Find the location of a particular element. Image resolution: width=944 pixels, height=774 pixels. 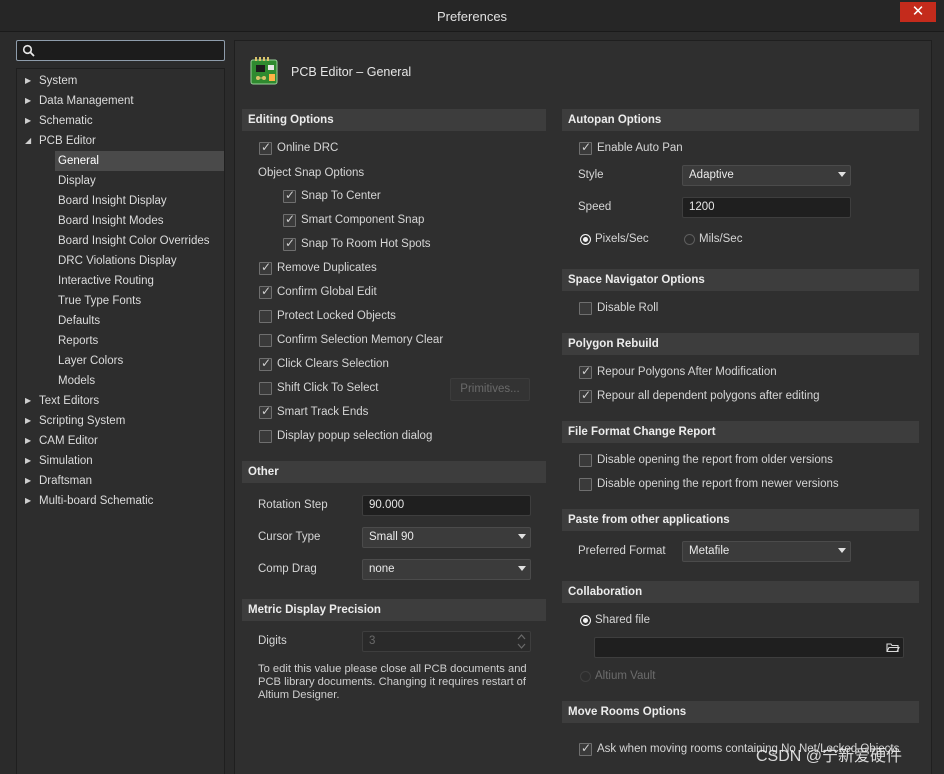

title-bar: Preferences ✕ is located at coordinates (472, 16).